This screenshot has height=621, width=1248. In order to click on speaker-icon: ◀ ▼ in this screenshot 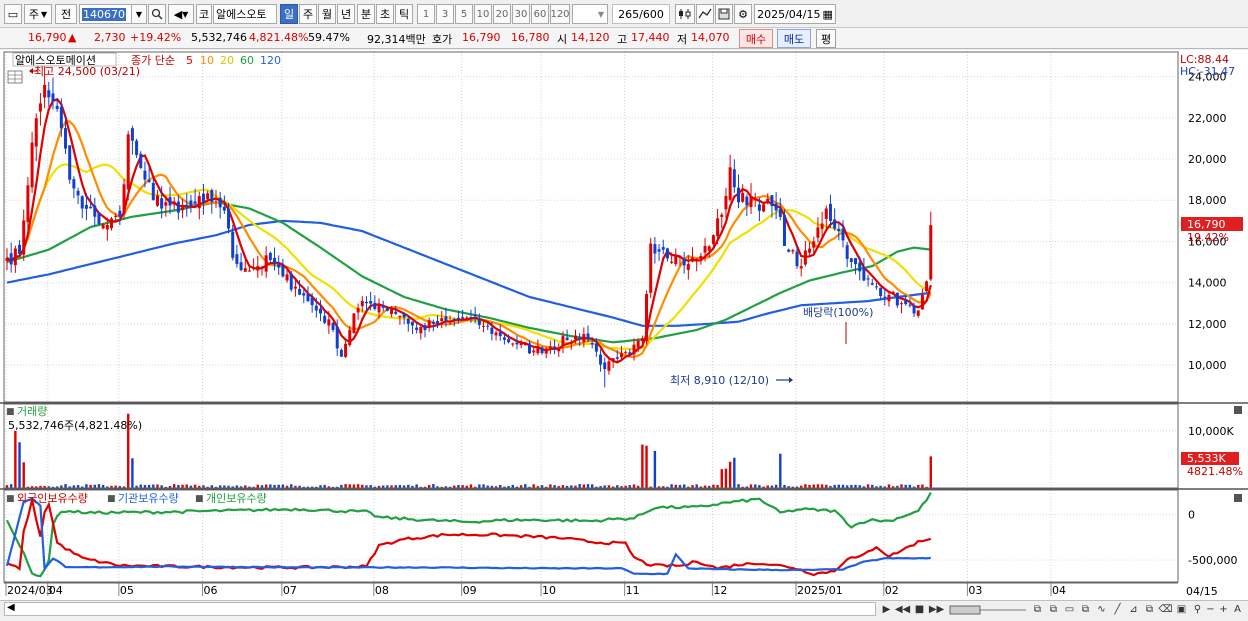, I will do `click(181, 14)`.